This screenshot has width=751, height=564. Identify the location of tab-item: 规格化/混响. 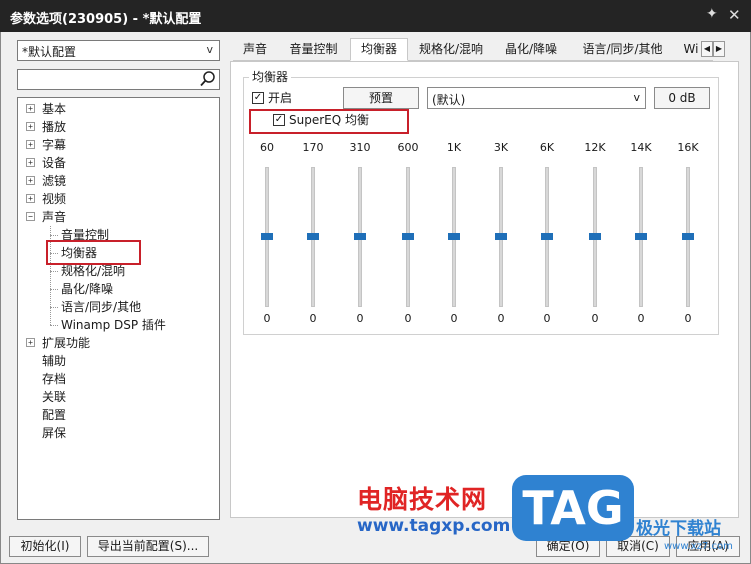
(451, 49).